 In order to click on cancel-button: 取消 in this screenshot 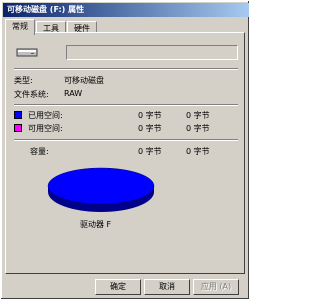, I will do `click(167, 287)`.